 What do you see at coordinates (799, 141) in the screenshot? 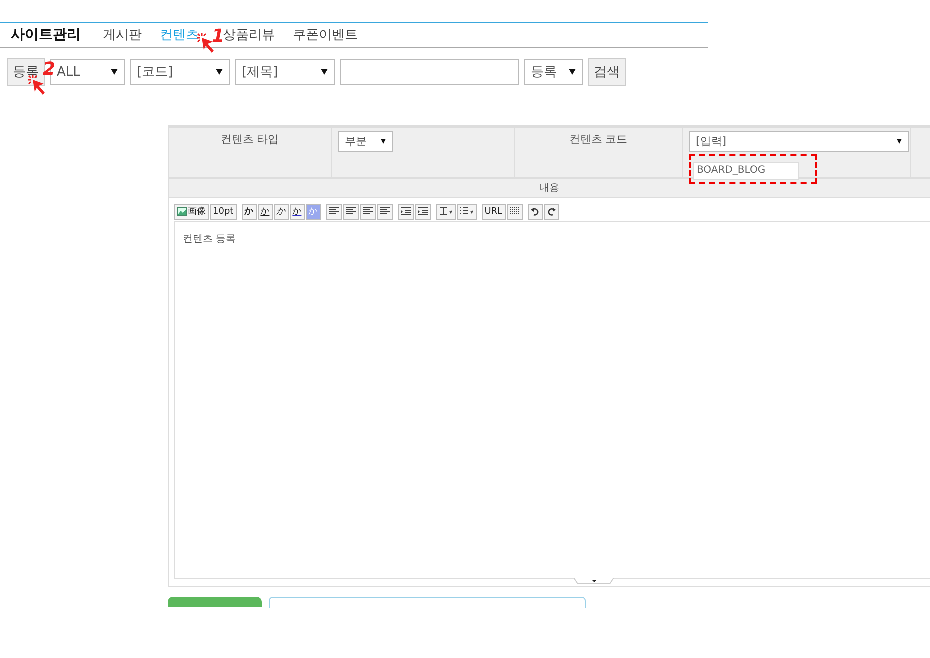
I see `code-input-select: [입력]` at bounding box center [799, 141].